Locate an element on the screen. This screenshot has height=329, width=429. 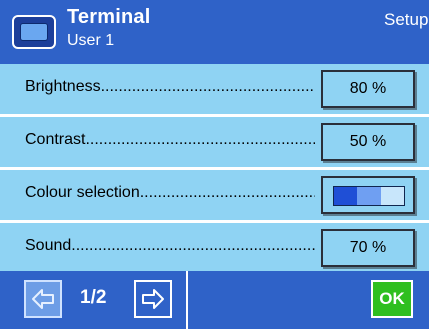
arrow-right-icon is located at coordinates (153, 299).